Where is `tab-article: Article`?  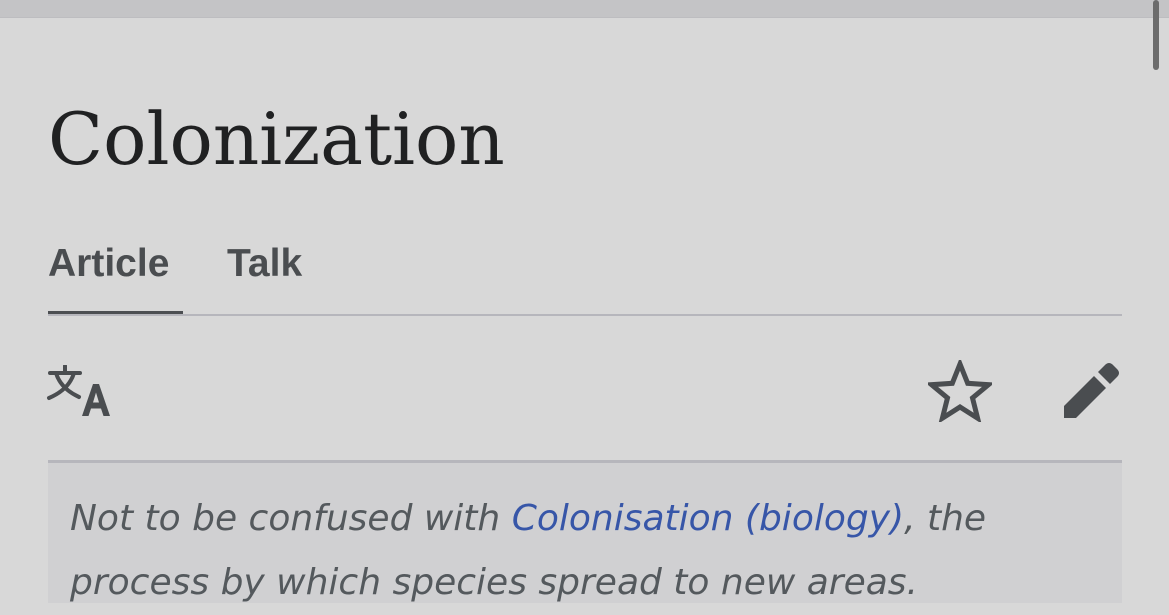
tab-article: Article is located at coordinates (115, 273).